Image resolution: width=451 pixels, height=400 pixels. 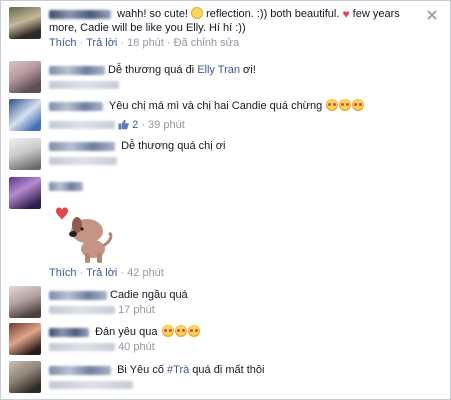 I want to click on comment-meta: 17 phút, so click(x=241, y=310).